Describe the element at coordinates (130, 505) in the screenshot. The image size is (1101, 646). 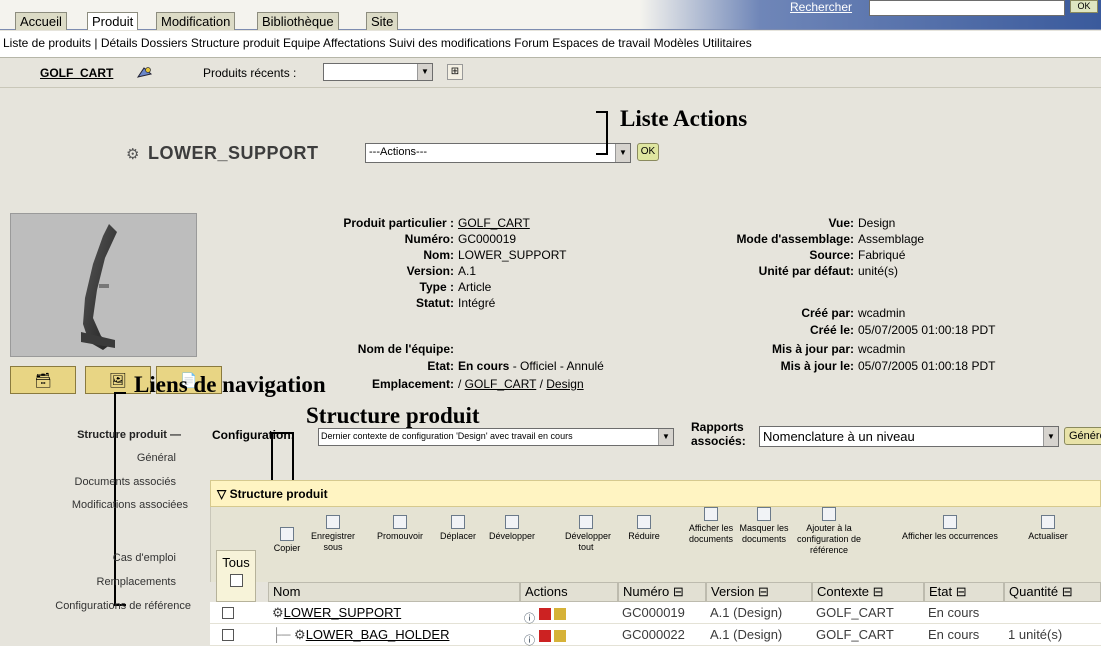
I see `nav-related-changes: Modifications associées` at that location.